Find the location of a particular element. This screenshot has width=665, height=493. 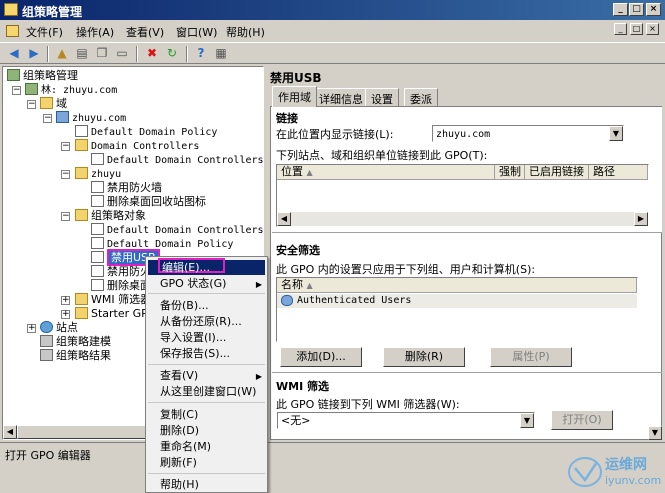

menu-new-window: 从这里创建窗口(W) is located at coordinates (208, 391).